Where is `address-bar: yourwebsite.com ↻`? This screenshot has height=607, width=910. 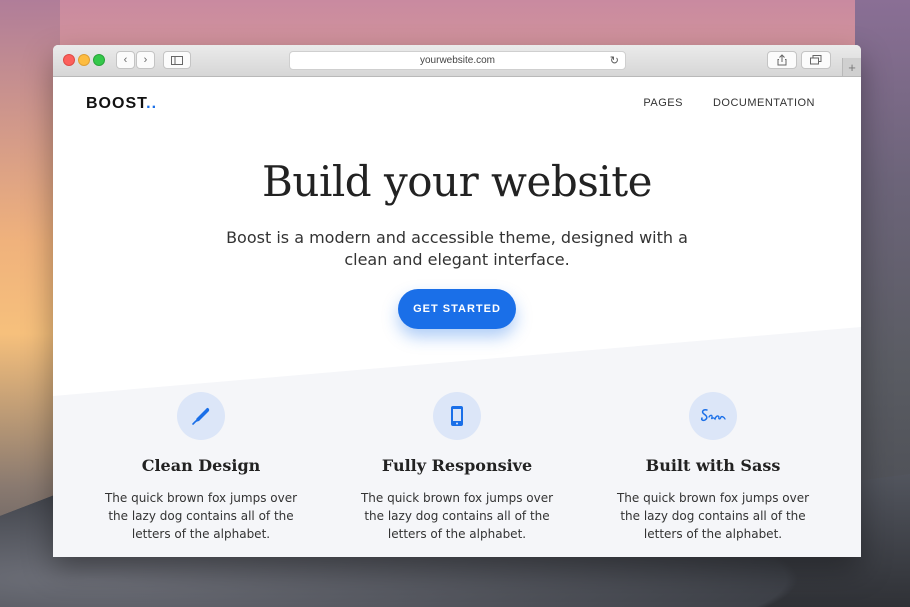
address-bar: yourwebsite.com ↻ is located at coordinates (457, 60).